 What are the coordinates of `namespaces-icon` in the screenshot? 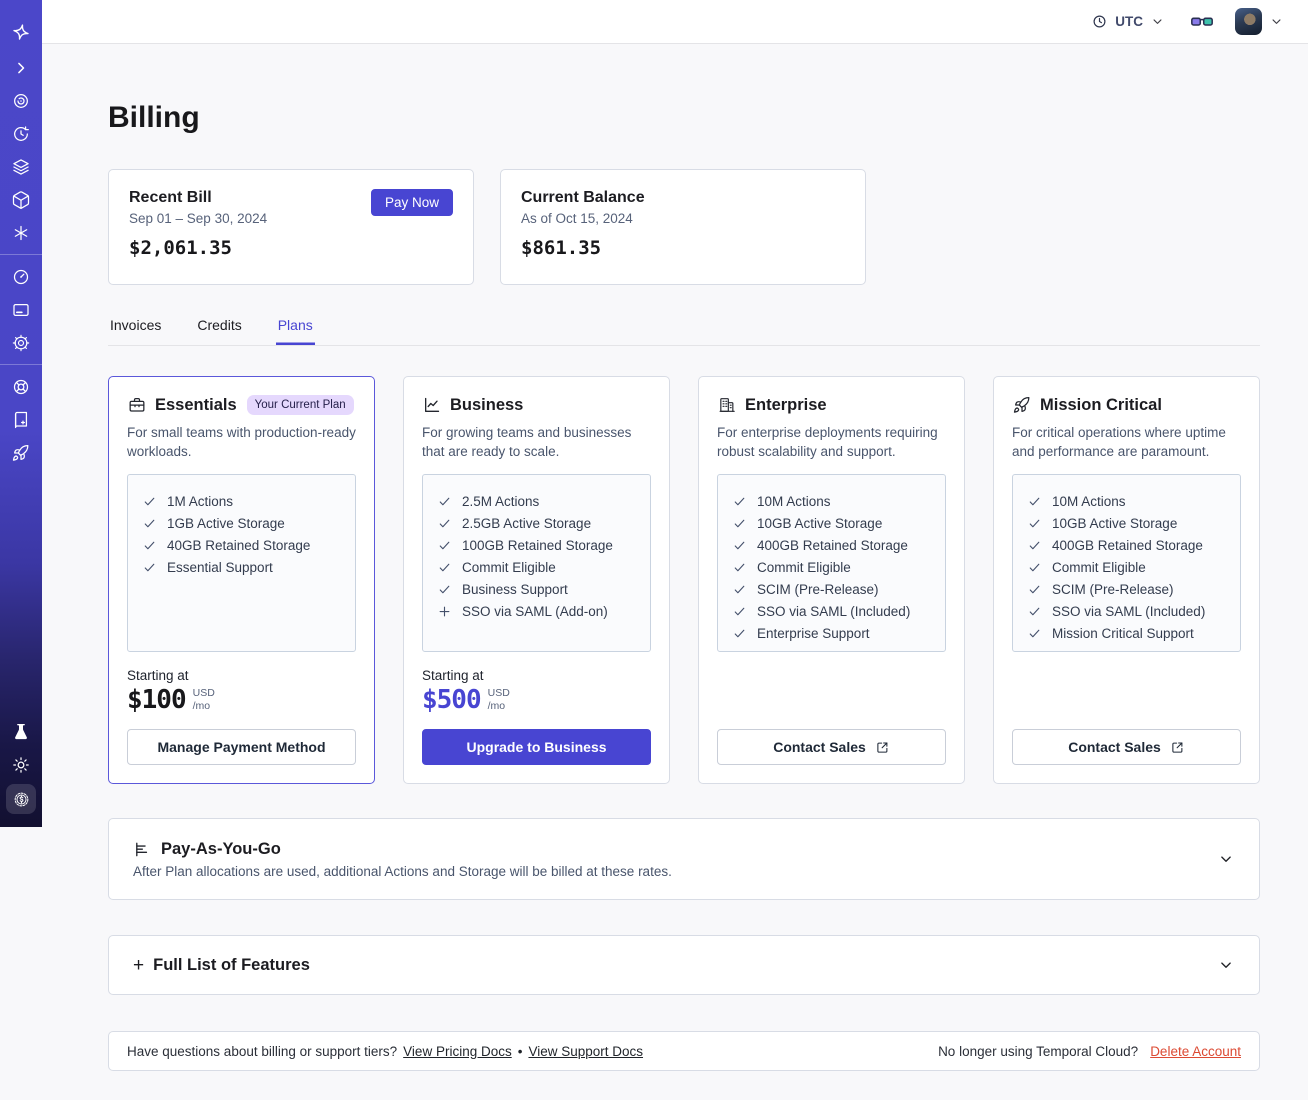 It's located at (21, 101).